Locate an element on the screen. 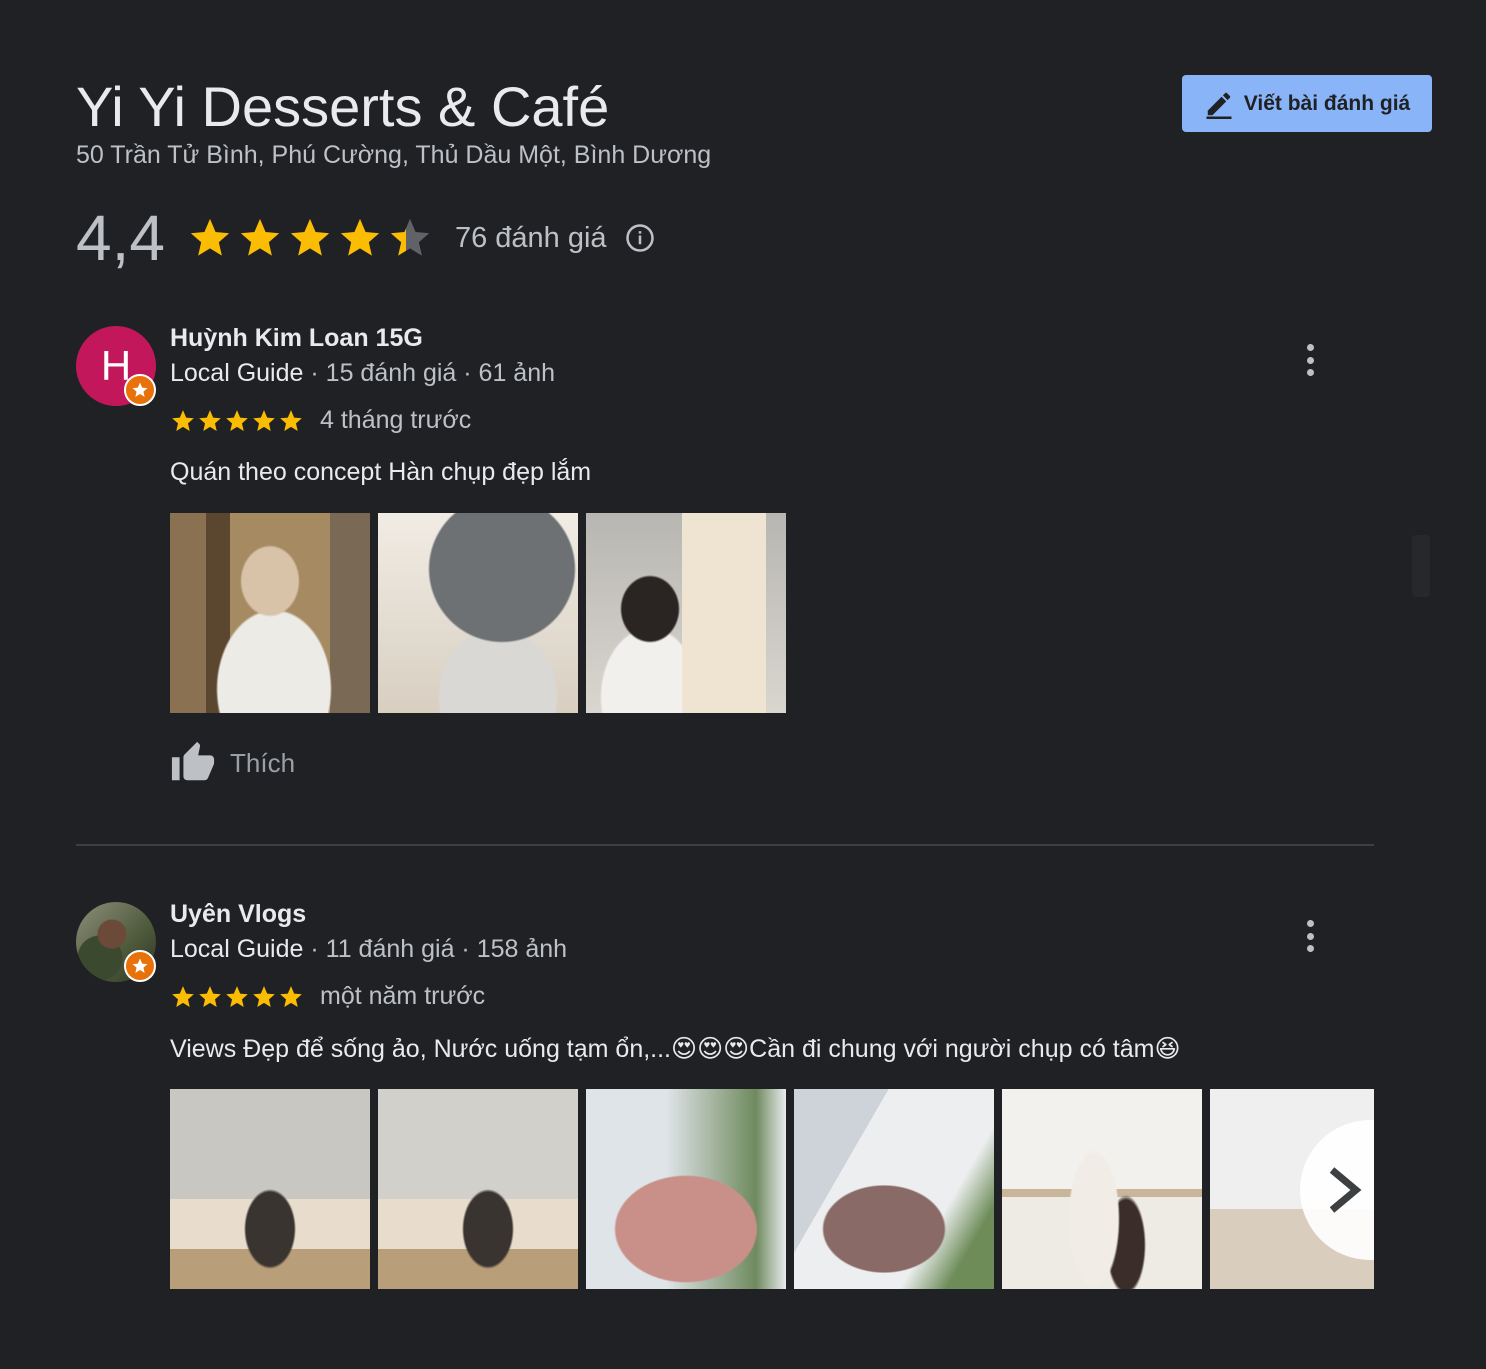 This screenshot has width=1486, height=1369. side-scroll-strip is located at coordinates (1421, 566).